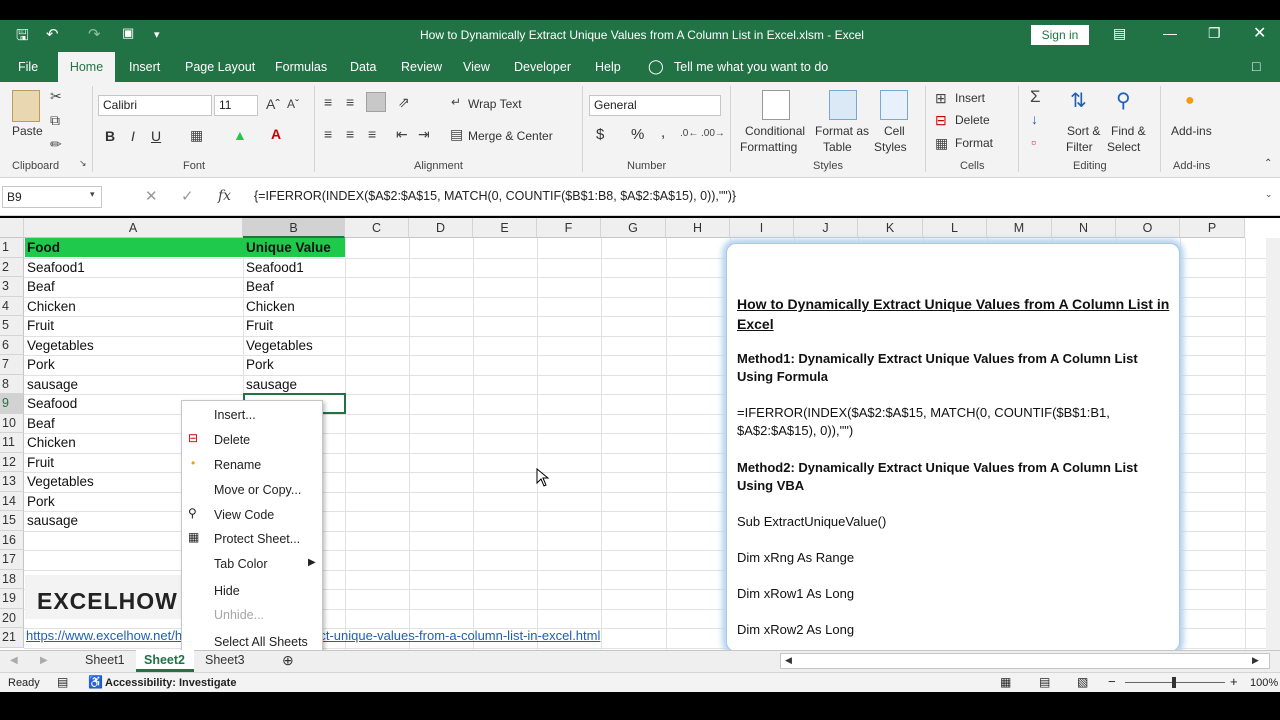  Describe the element at coordinates (941, 98) in the screenshot. I see `insert-cells-icon: ⊞` at that location.